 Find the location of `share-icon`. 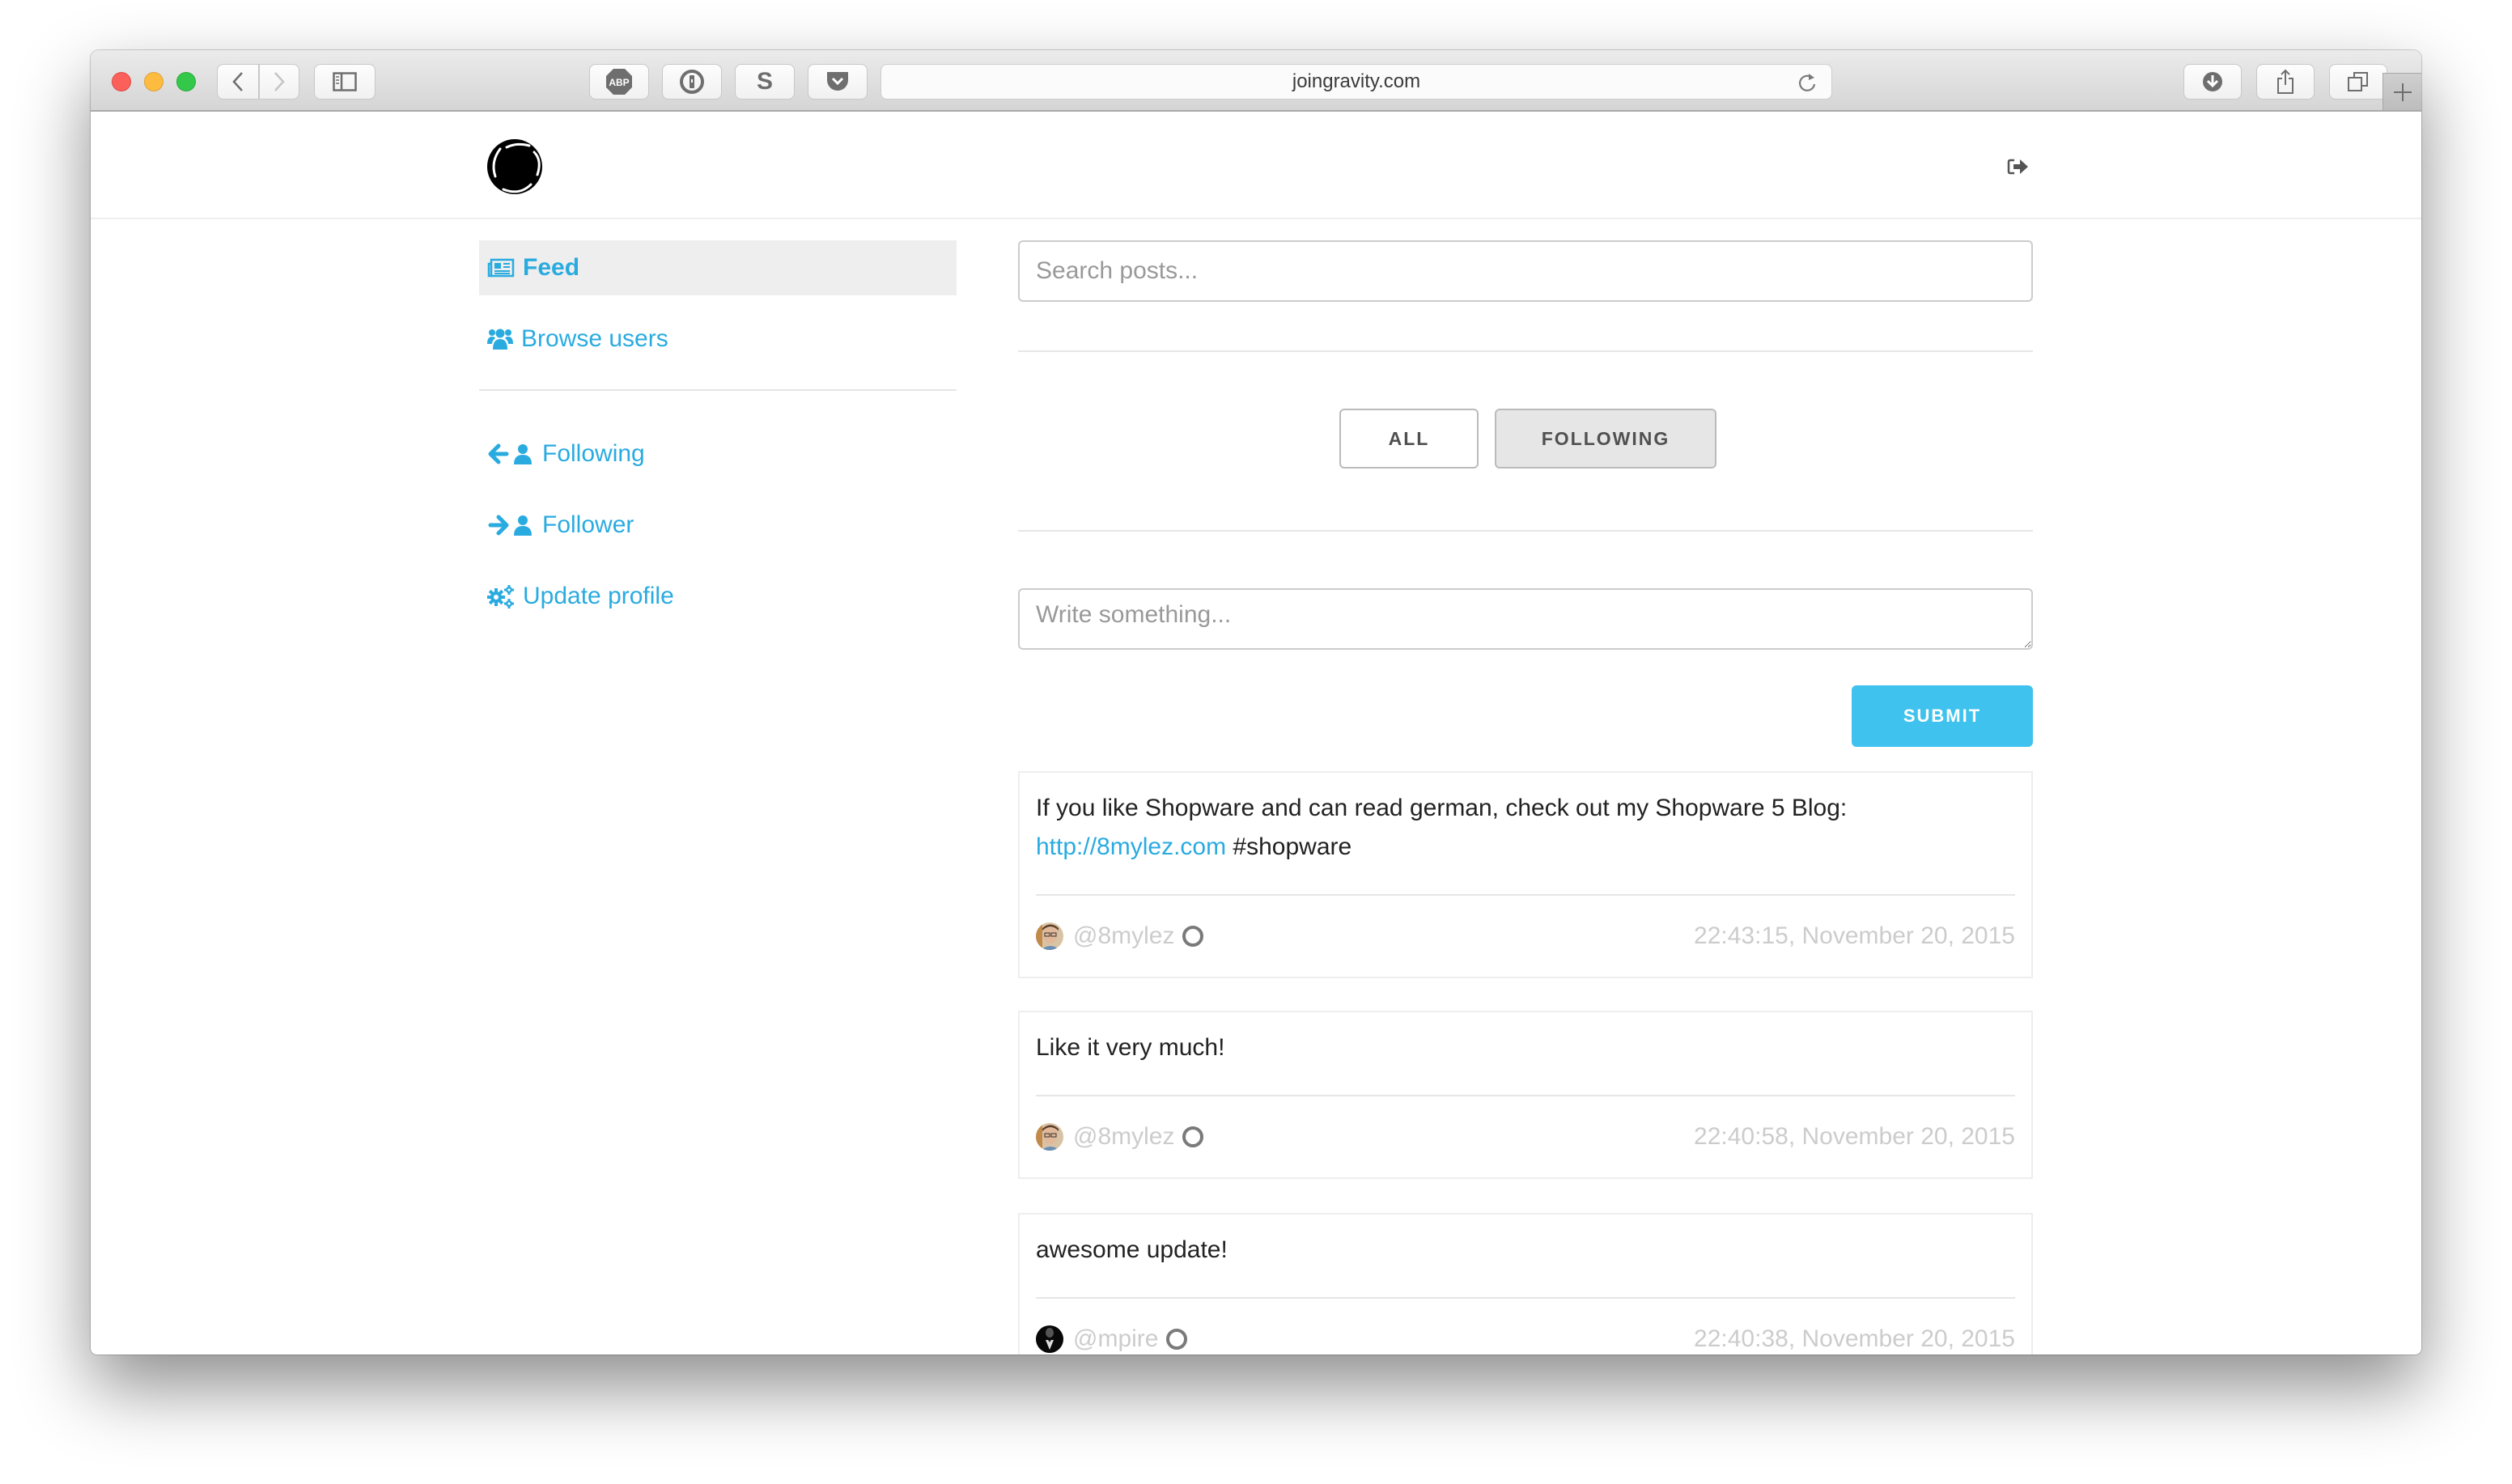

share-icon is located at coordinates (2285, 81).